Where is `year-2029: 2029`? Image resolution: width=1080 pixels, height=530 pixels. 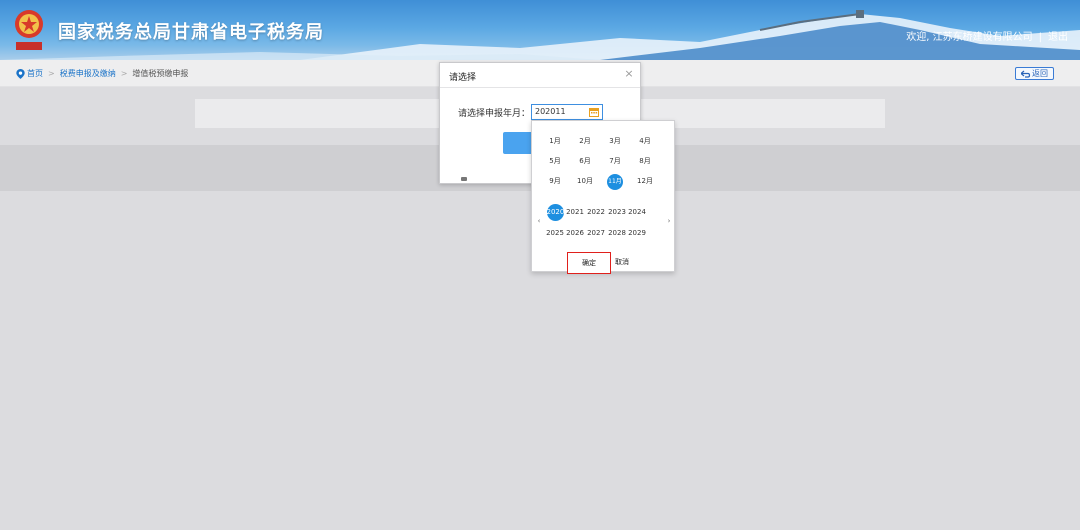
year-2029: 2029 is located at coordinates (637, 233).